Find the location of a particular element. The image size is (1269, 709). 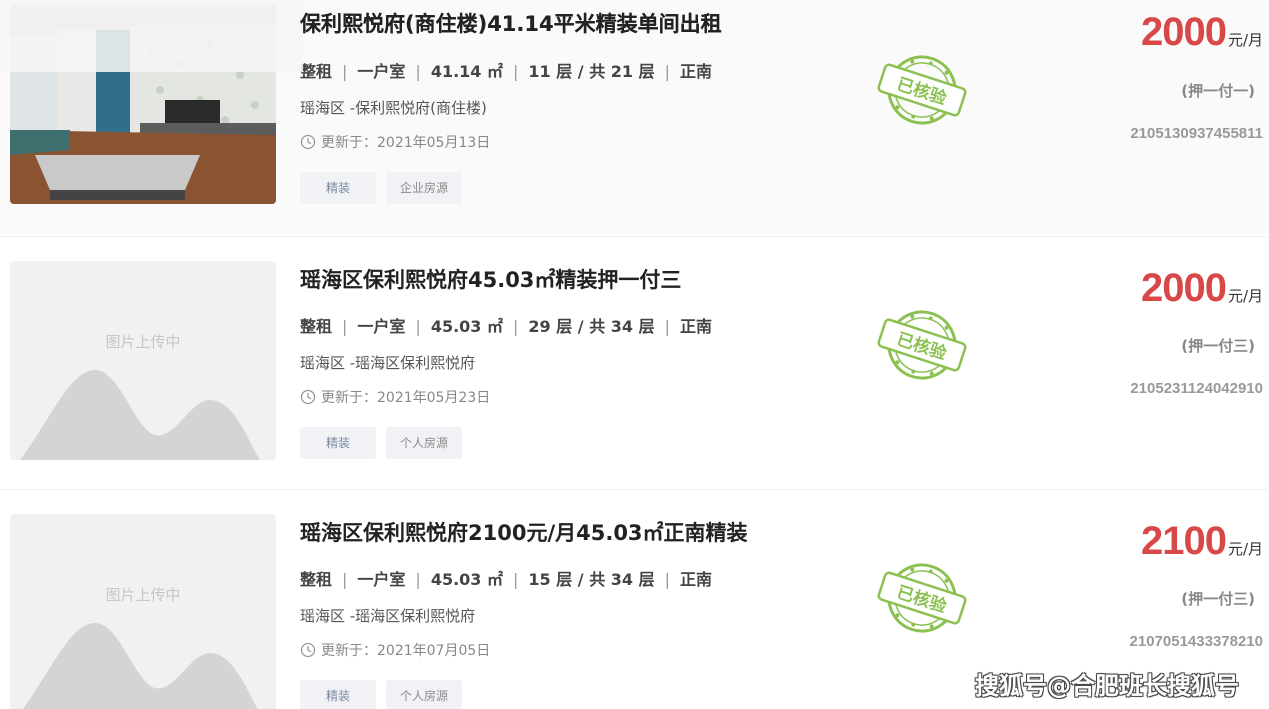

updated-time: 更新于： 2021年05月13日 is located at coordinates (395, 142).